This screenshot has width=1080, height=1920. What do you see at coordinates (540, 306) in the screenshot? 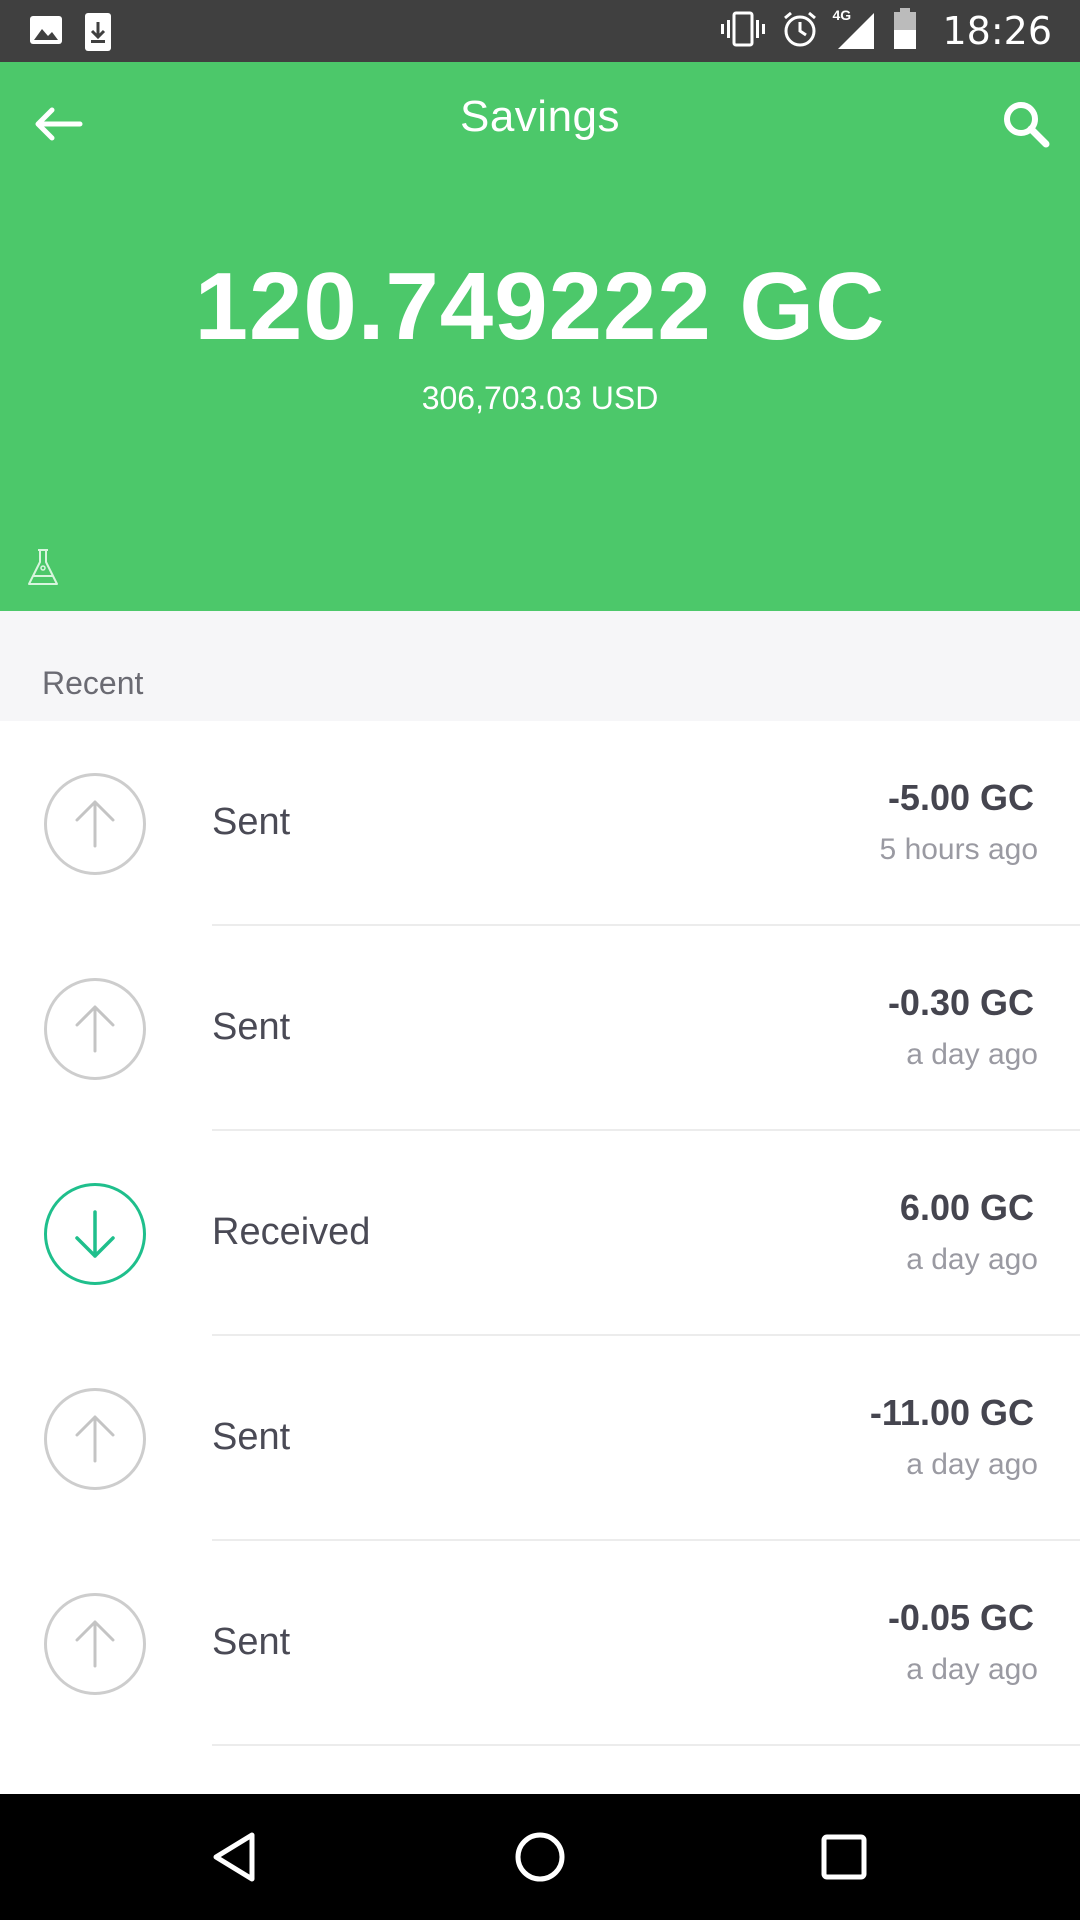
I see `balance-amount: 120.749222 GC` at bounding box center [540, 306].